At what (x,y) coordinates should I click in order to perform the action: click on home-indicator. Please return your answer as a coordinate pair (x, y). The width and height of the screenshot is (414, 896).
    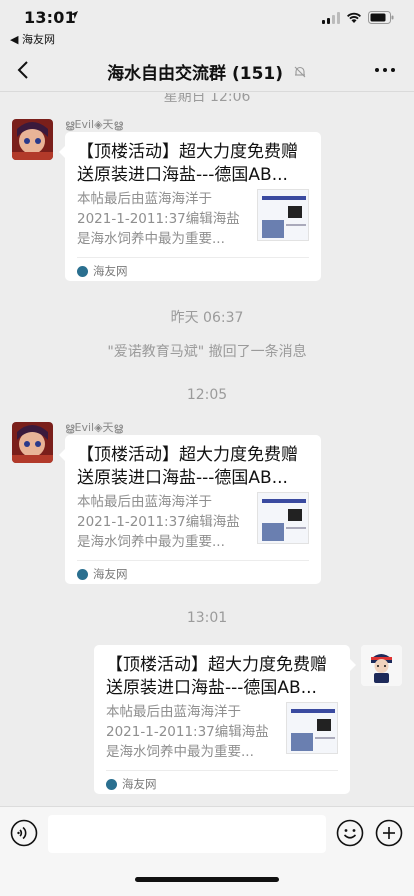
    Looking at the image, I should click on (207, 879).